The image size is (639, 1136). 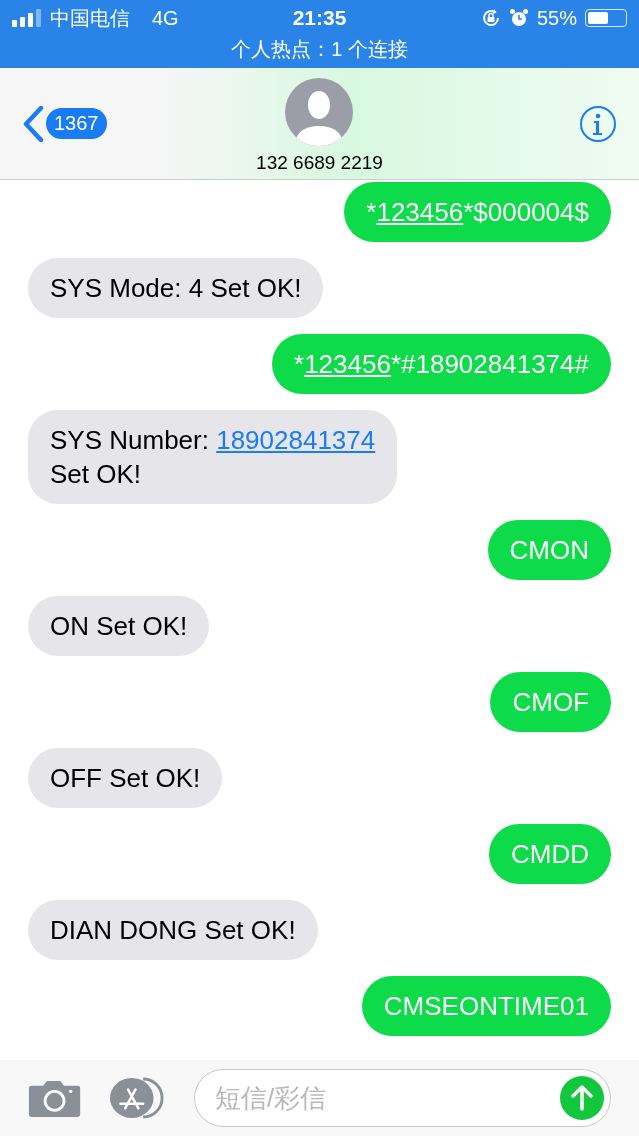 What do you see at coordinates (33, 123) in the screenshot?
I see `back-chevron-icon` at bounding box center [33, 123].